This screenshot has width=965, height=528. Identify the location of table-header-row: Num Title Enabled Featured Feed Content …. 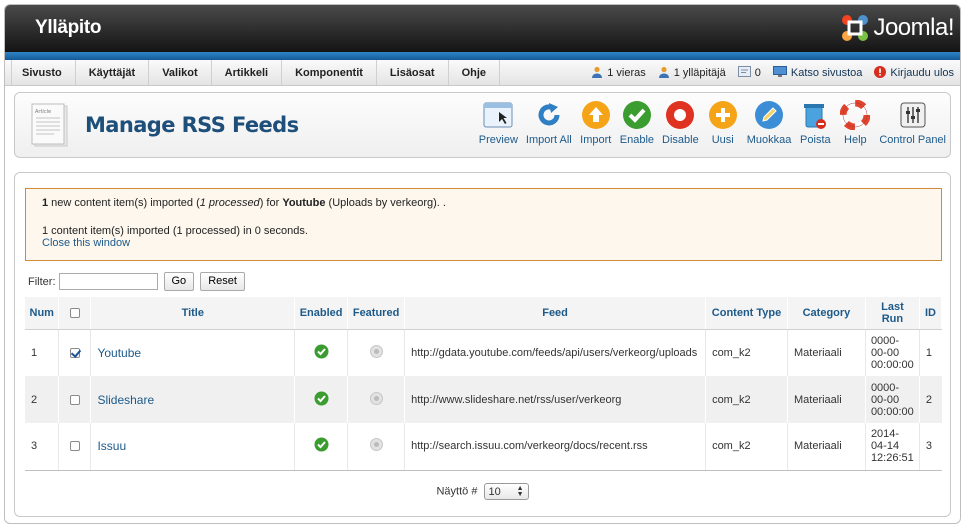
(484, 313).